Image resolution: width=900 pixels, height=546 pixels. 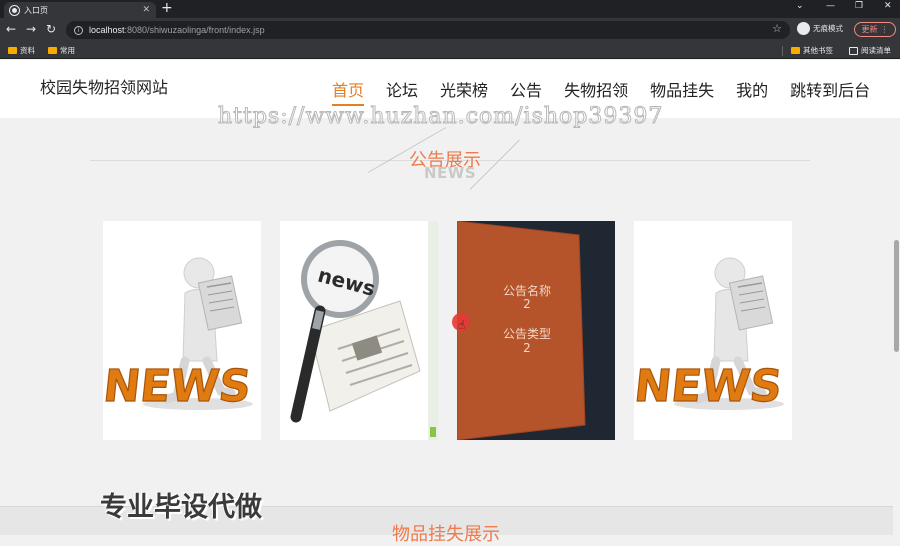 I want to click on bookmark-label: 常用, so click(x=67, y=50).